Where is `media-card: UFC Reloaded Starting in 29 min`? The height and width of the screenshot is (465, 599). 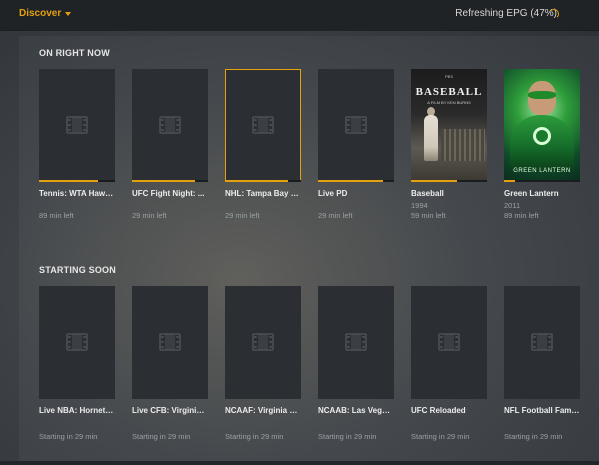
media-card: UFC Reloaded Starting in 29 min is located at coordinates (449, 363).